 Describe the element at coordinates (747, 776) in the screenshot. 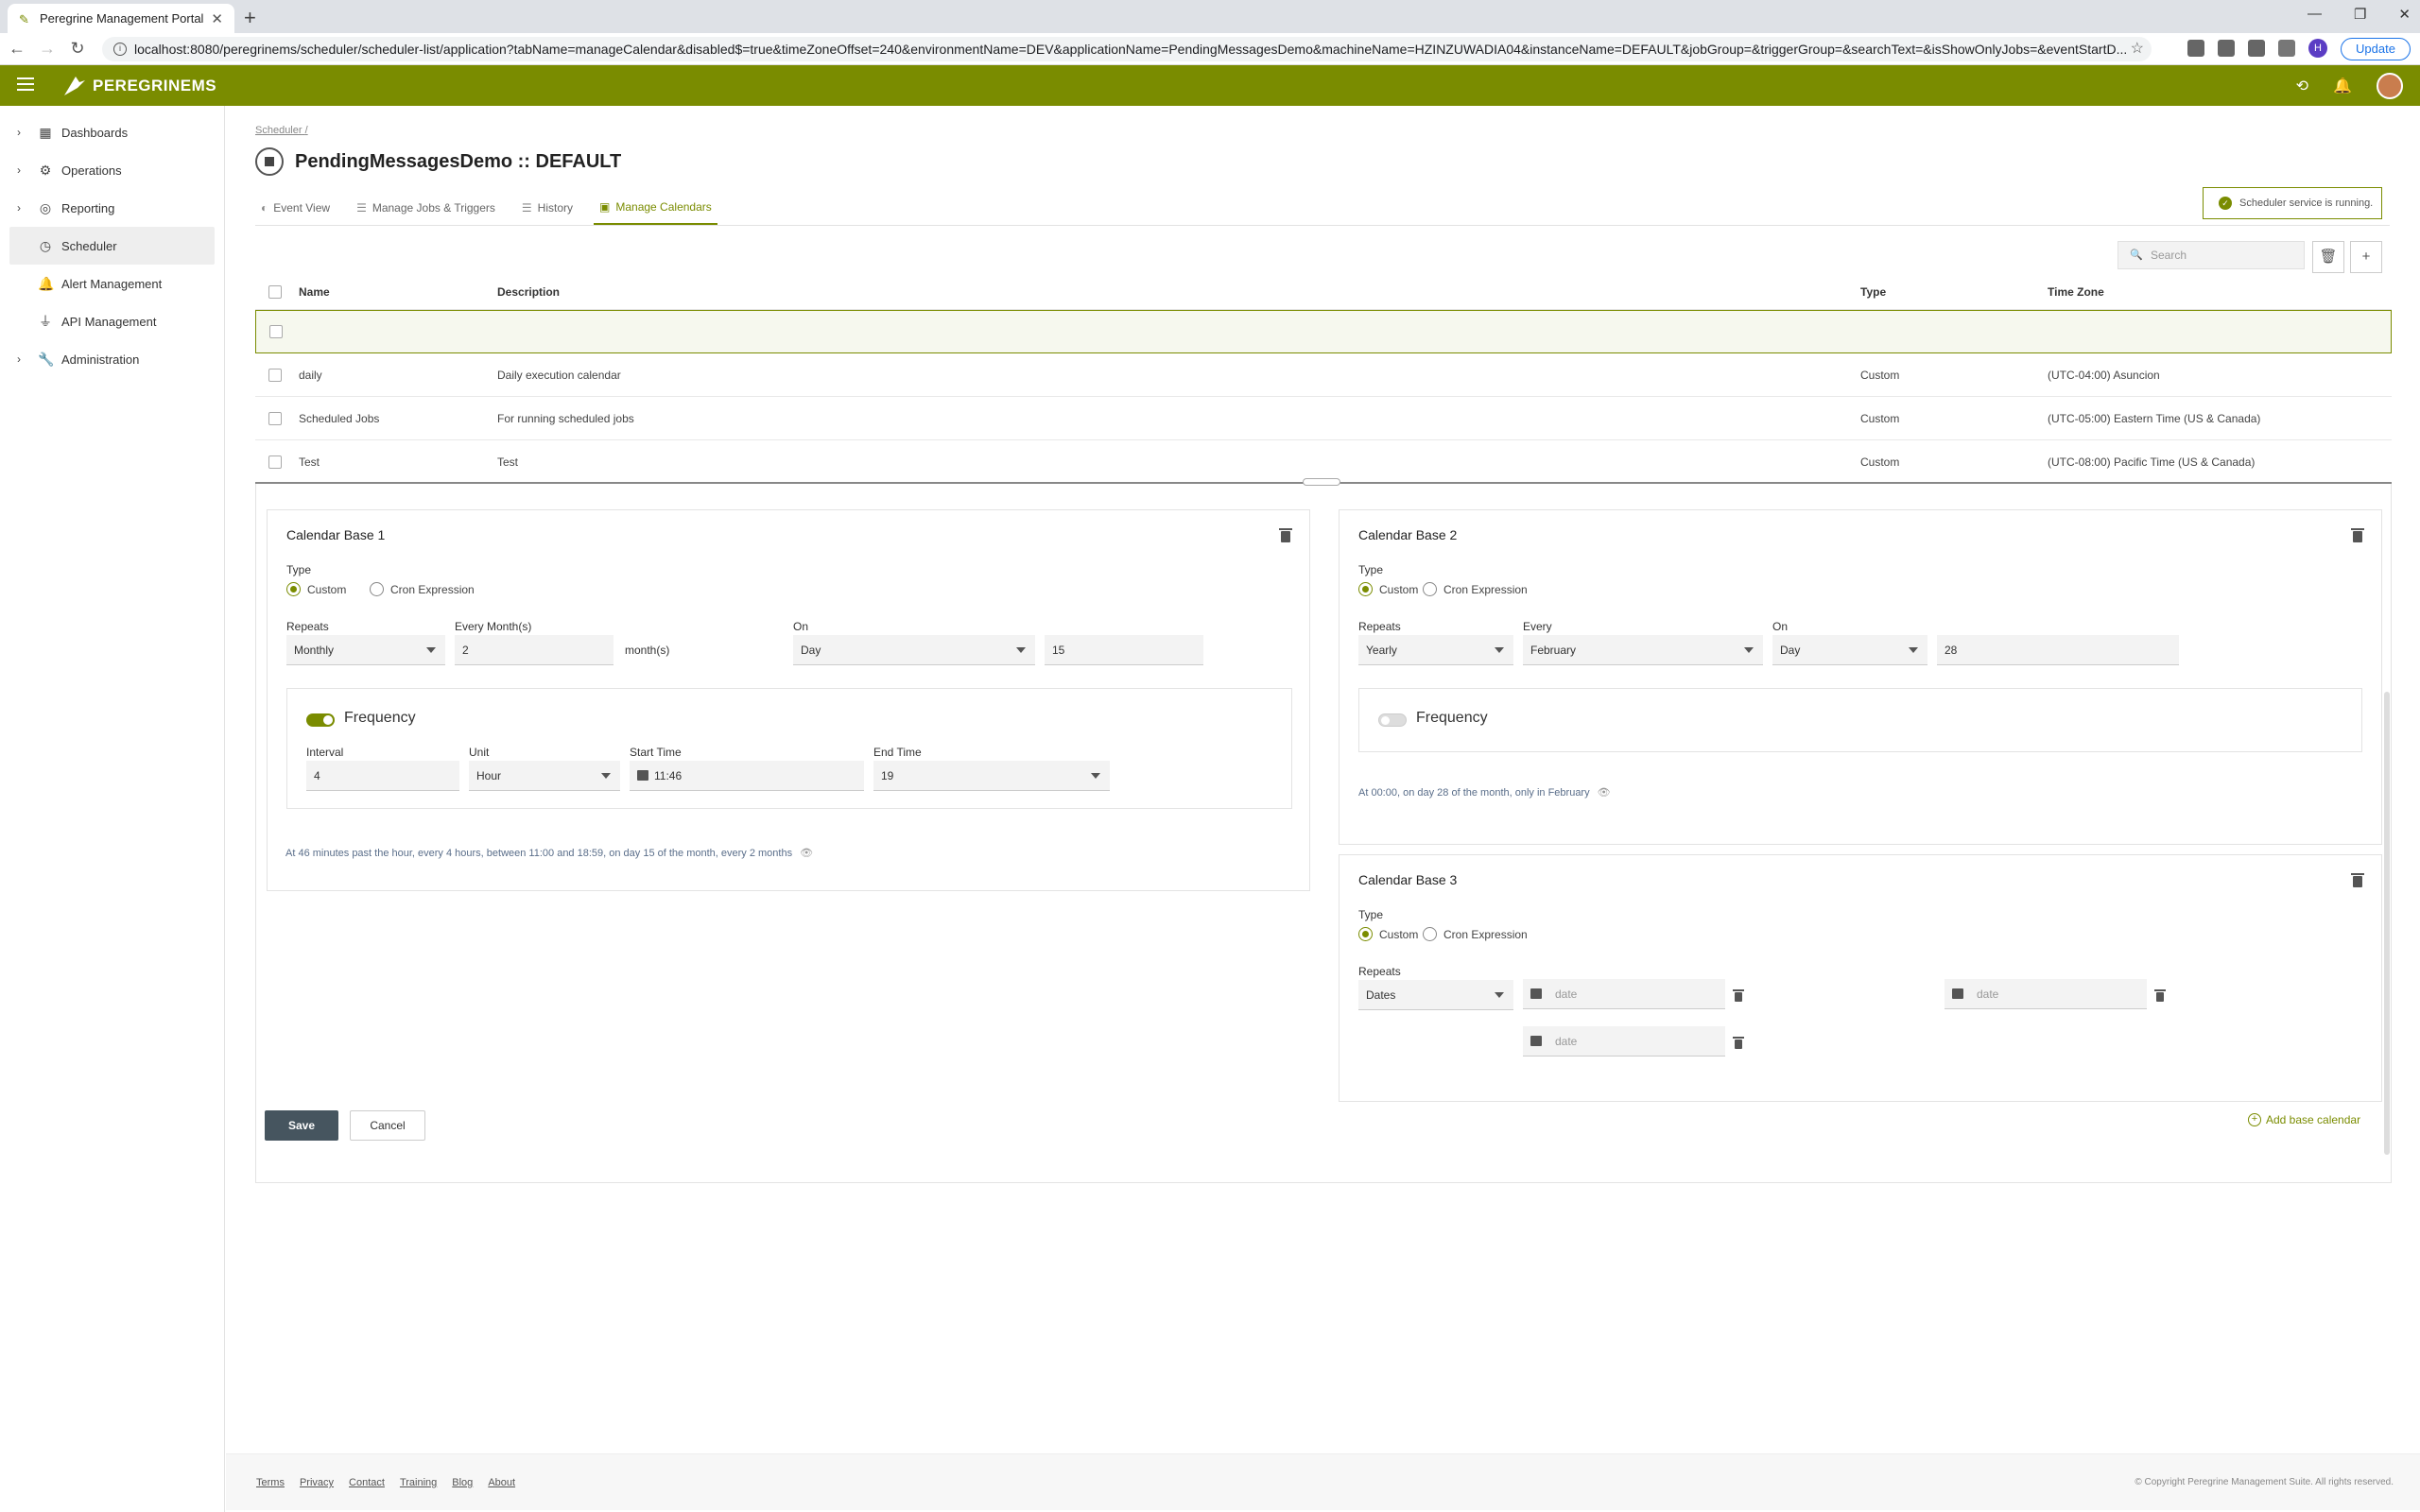

I see `start-time-input: 11:46` at that location.